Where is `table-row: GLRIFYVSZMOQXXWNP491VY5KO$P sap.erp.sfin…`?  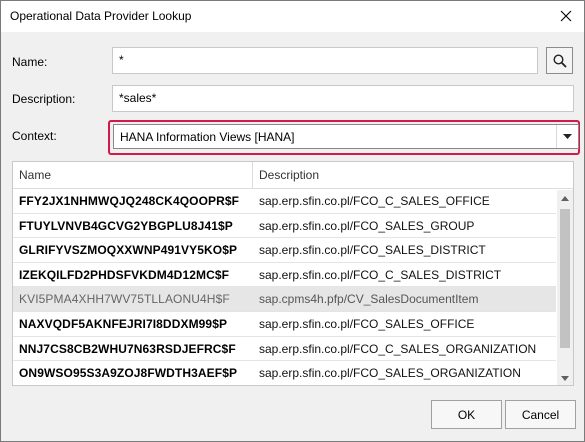
table-row: GLRIFYVSZMOQXXWNP491VY5KO$P sap.erp.sfin… is located at coordinates (284, 250).